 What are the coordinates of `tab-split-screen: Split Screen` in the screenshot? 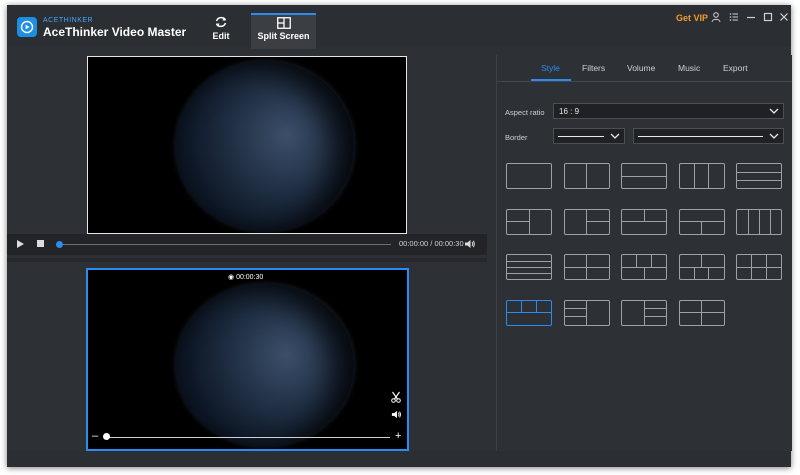 It's located at (283, 31).